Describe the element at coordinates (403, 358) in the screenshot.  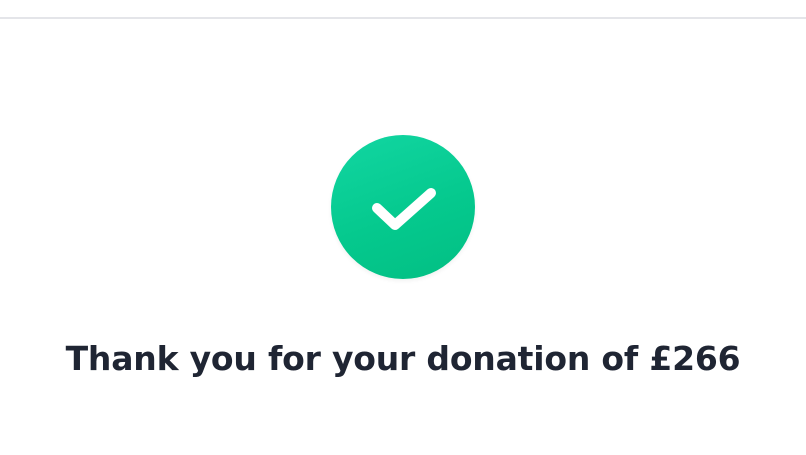
I see `confirmation-heading: Thank you for your donation of £266` at that location.